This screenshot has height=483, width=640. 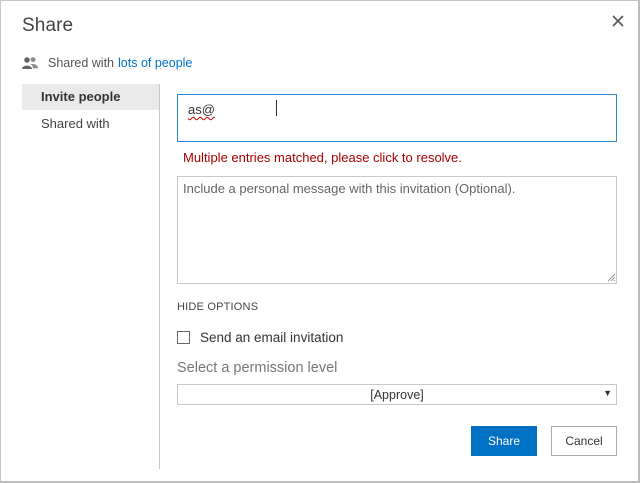 I want to click on invite-input-value: as@, so click(x=201, y=109).